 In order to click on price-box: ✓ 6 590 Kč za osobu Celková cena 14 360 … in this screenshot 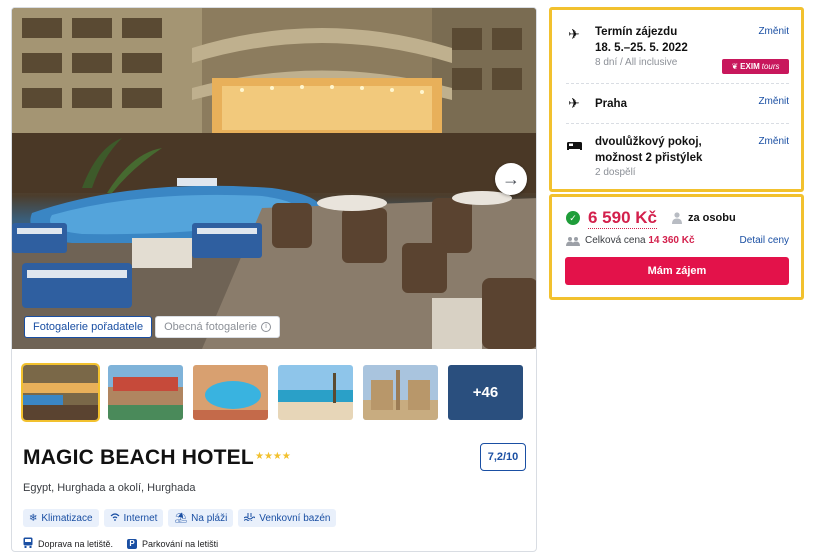, I will do `click(676, 247)`.